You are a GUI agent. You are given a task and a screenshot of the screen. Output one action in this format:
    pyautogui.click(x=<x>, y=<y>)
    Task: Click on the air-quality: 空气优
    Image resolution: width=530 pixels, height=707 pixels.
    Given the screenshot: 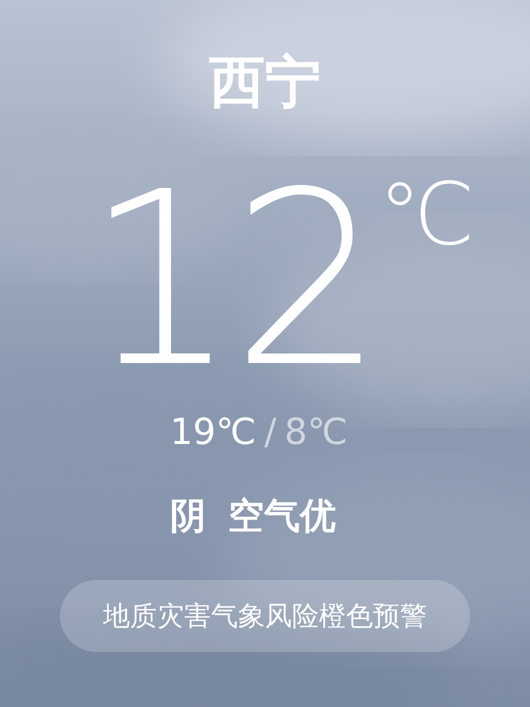 What is the action you would take?
    pyautogui.click(x=282, y=517)
    